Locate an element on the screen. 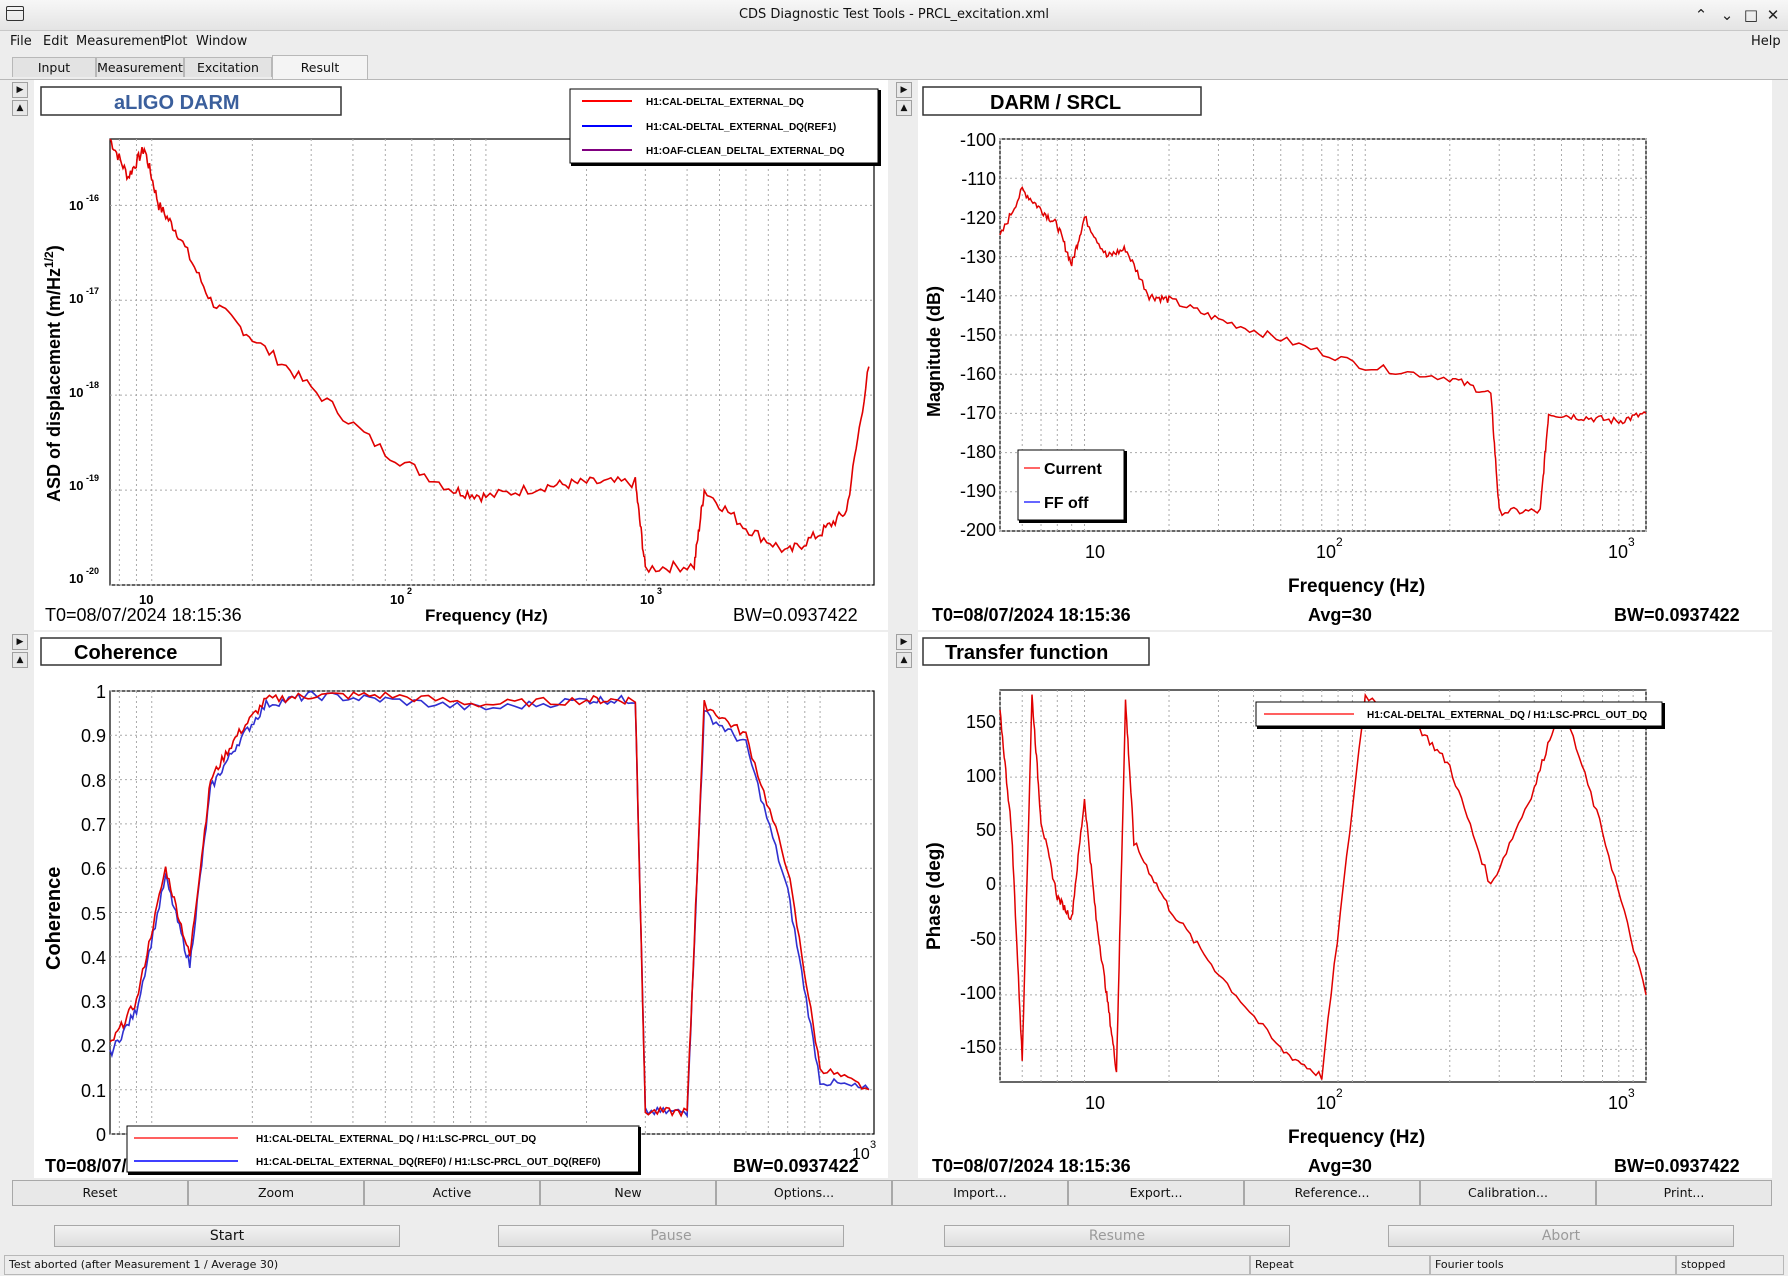 This screenshot has height=1276, width=1788. menu-window: Window is located at coordinates (221, 41).